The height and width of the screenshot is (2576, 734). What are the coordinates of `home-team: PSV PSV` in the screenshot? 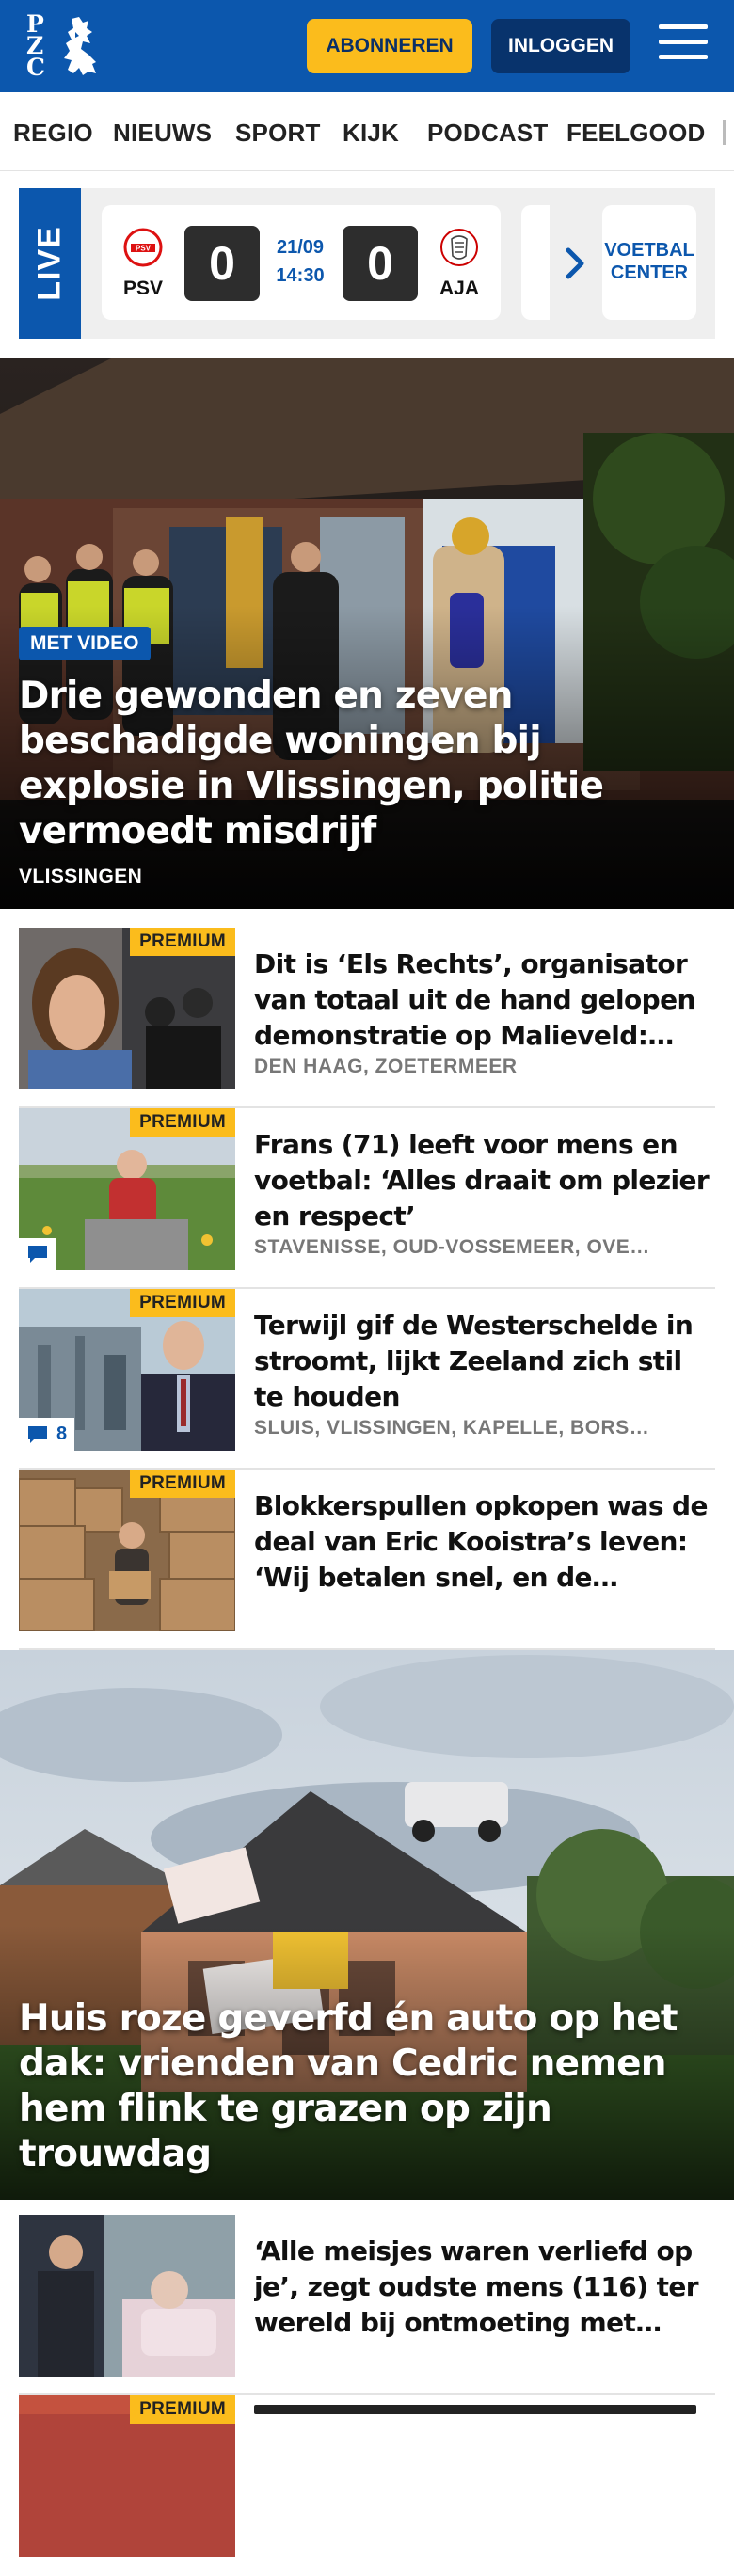 It's located at (143, 264).